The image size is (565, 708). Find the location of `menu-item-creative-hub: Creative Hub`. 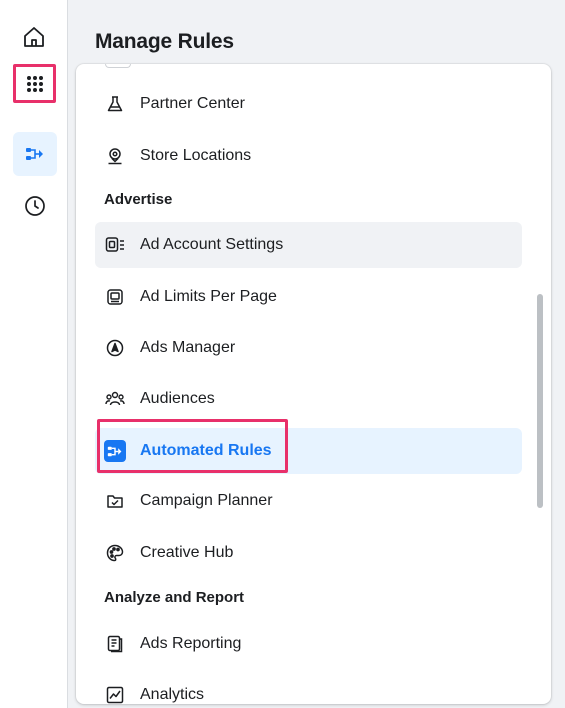

menu-item-creative-hub: Creative Hub is located at coordinates (308, 553).